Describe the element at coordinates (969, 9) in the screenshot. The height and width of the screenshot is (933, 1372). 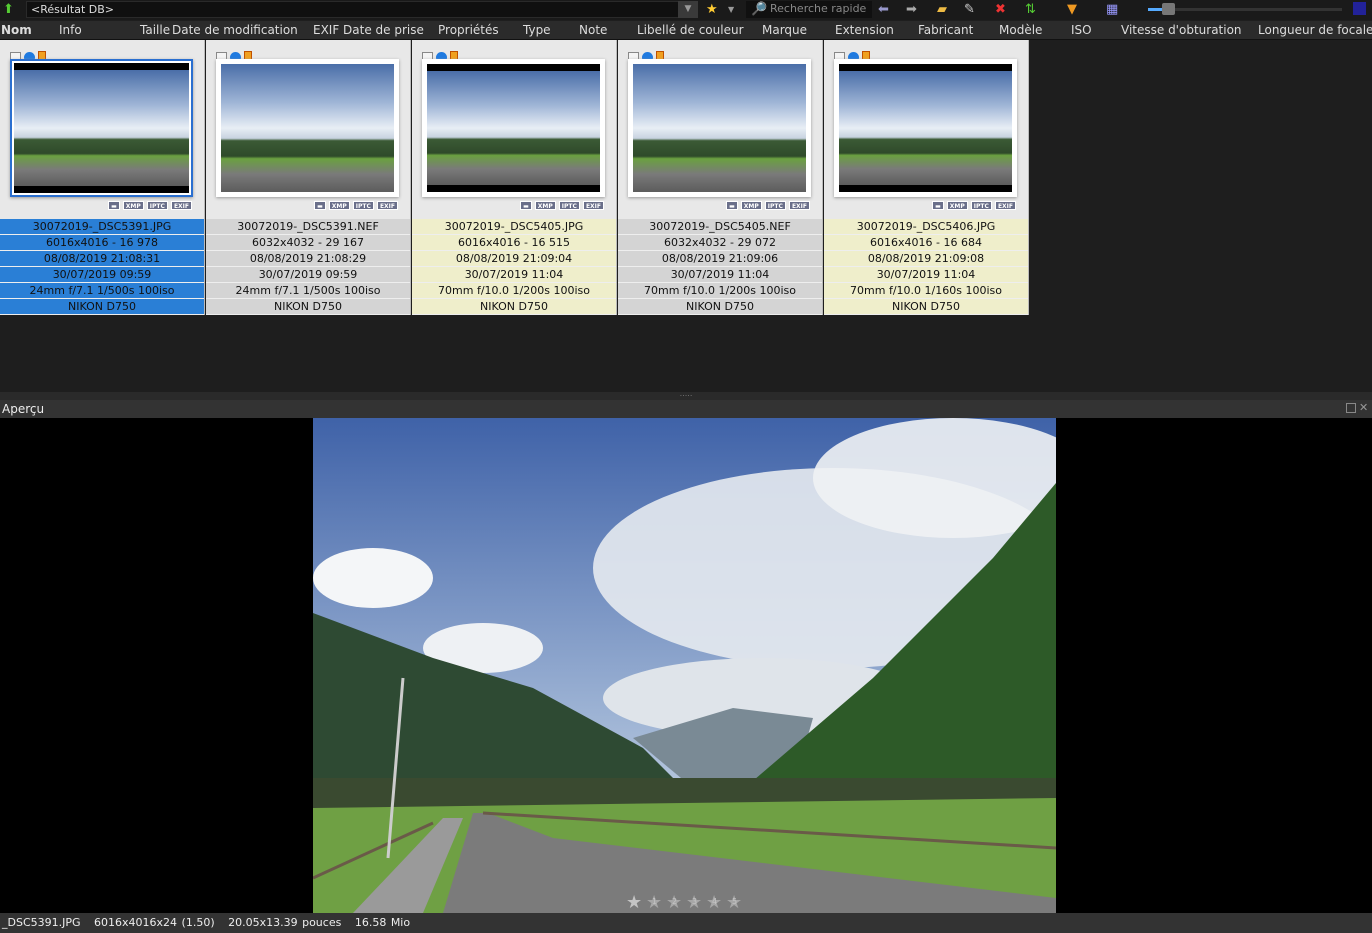
I see `rename-icon: ✎` at that location.